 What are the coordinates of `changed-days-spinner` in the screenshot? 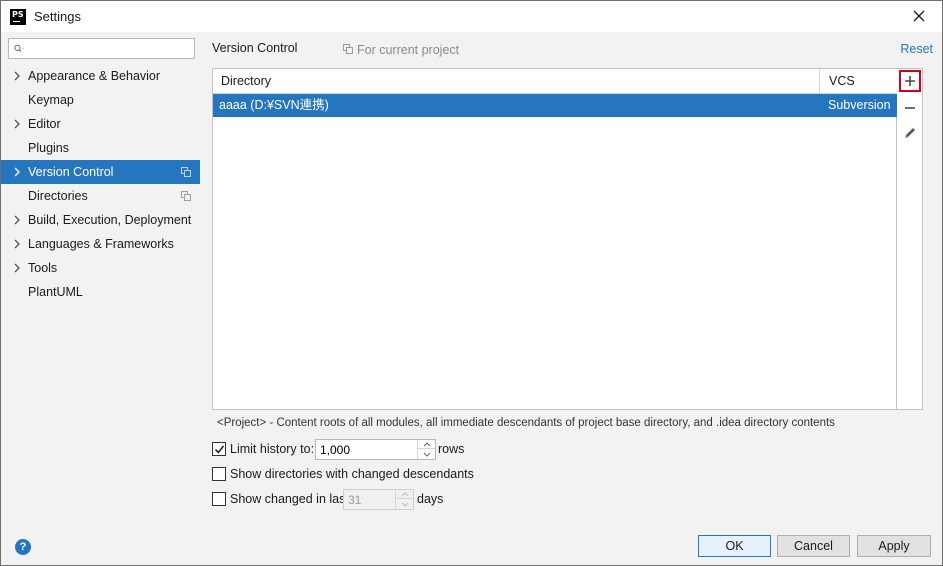 It's located at (378, 499).